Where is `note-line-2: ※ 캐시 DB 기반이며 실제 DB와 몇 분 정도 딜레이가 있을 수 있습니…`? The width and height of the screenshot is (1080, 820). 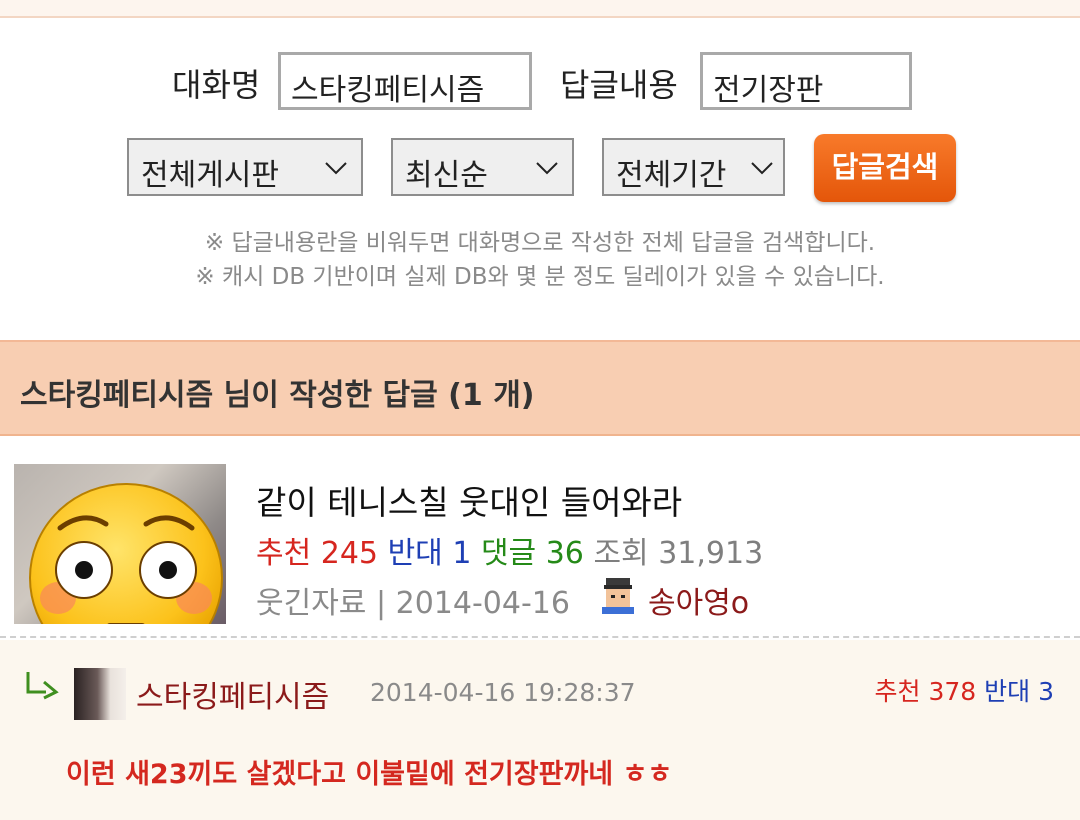 note-line-2: ※ 캐시 DB 기반이며 실제 DB와 몇 분 정도 딜레이가 있을 수 있습니… is located at coordinates (540, 277).